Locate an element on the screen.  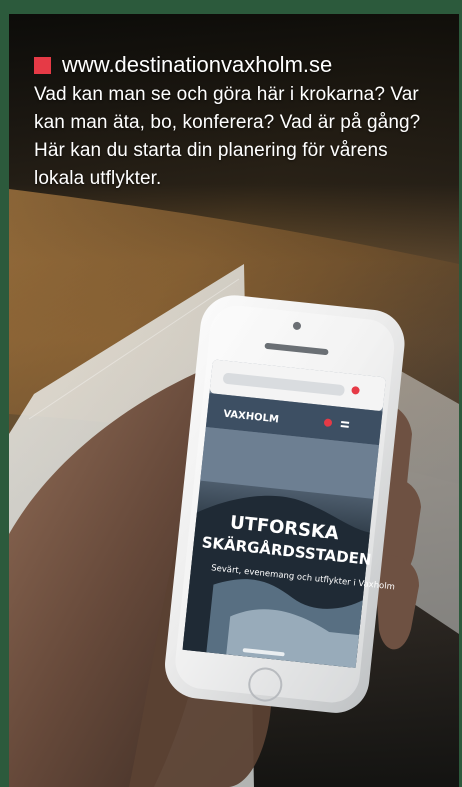
red-square-bullet-icon is located at coordinates (42, 65).